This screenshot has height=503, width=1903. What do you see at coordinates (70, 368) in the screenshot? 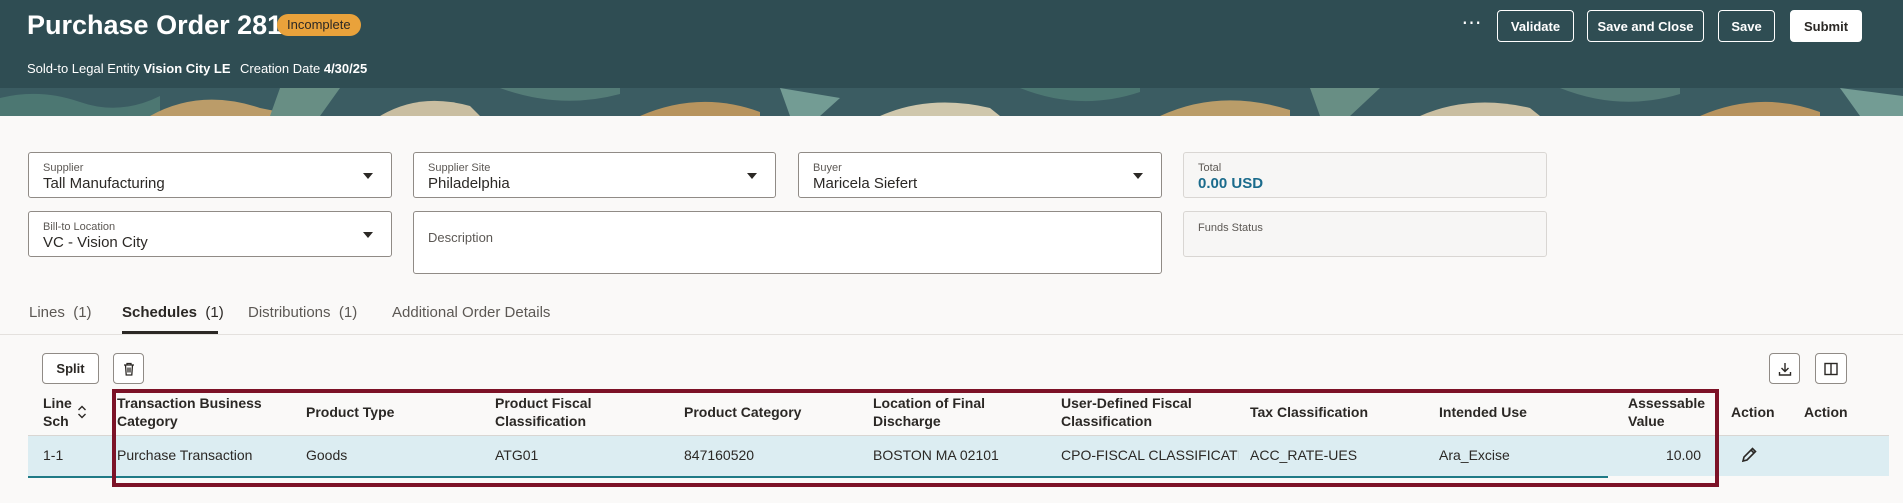
I see `split-button: Split` at bounding box center [70, 368].